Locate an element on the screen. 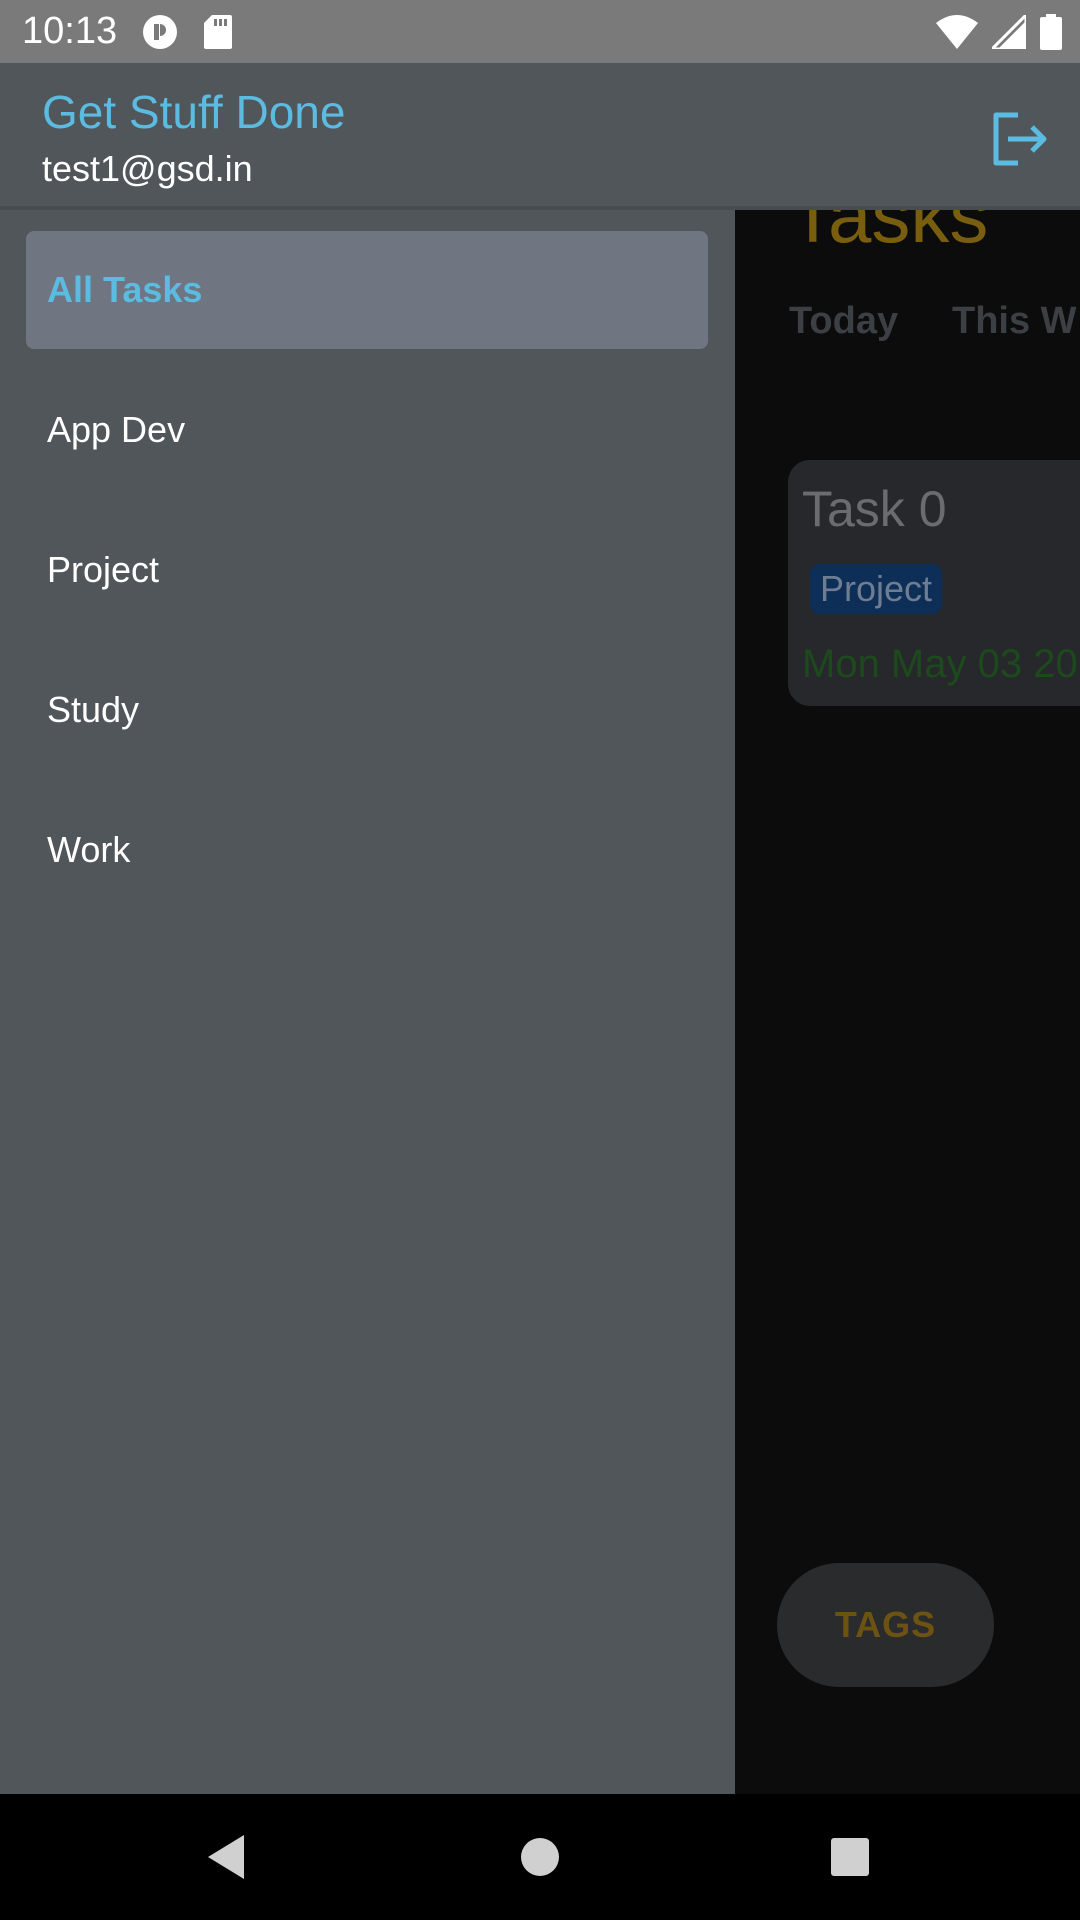 Image resolution: width=1080 pixels, height=1920 pixels. status-left-icons is located at coordinates (187, 34).